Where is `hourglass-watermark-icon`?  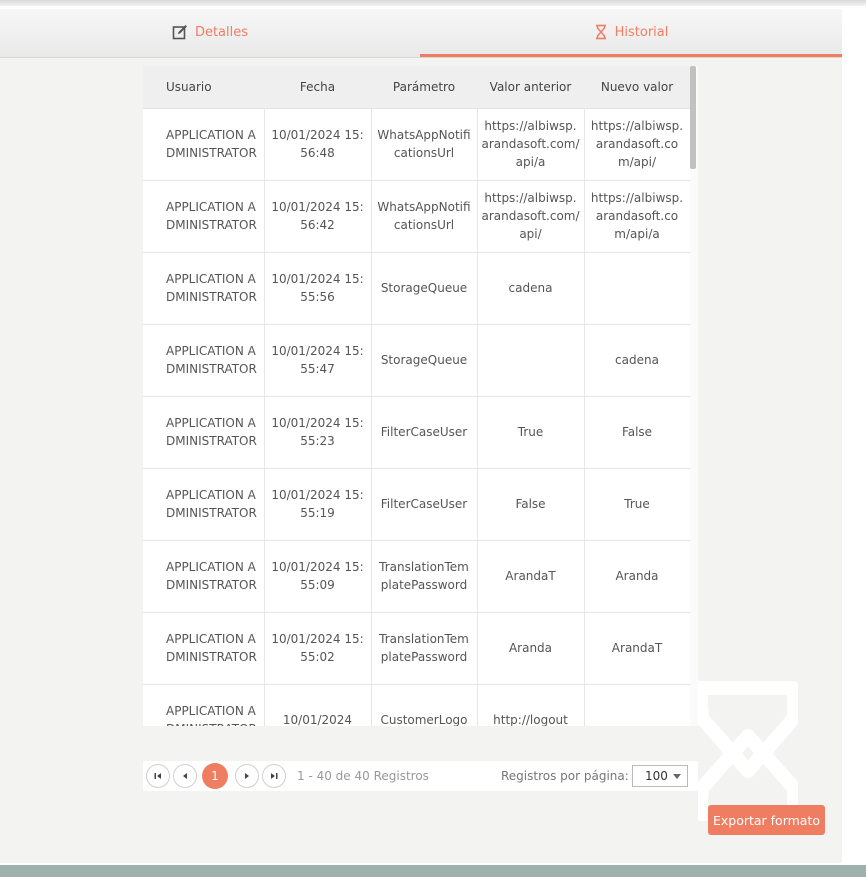 hourglass-watermark-icon is located at coordinates (747, 751).